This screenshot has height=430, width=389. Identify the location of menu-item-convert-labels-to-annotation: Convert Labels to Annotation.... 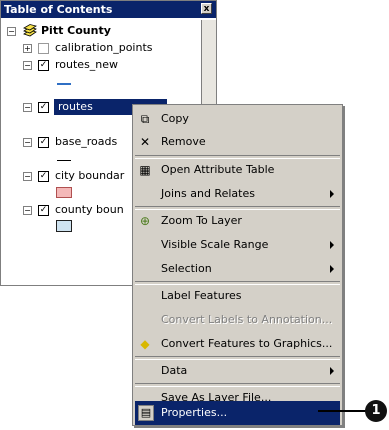
(237, 320).